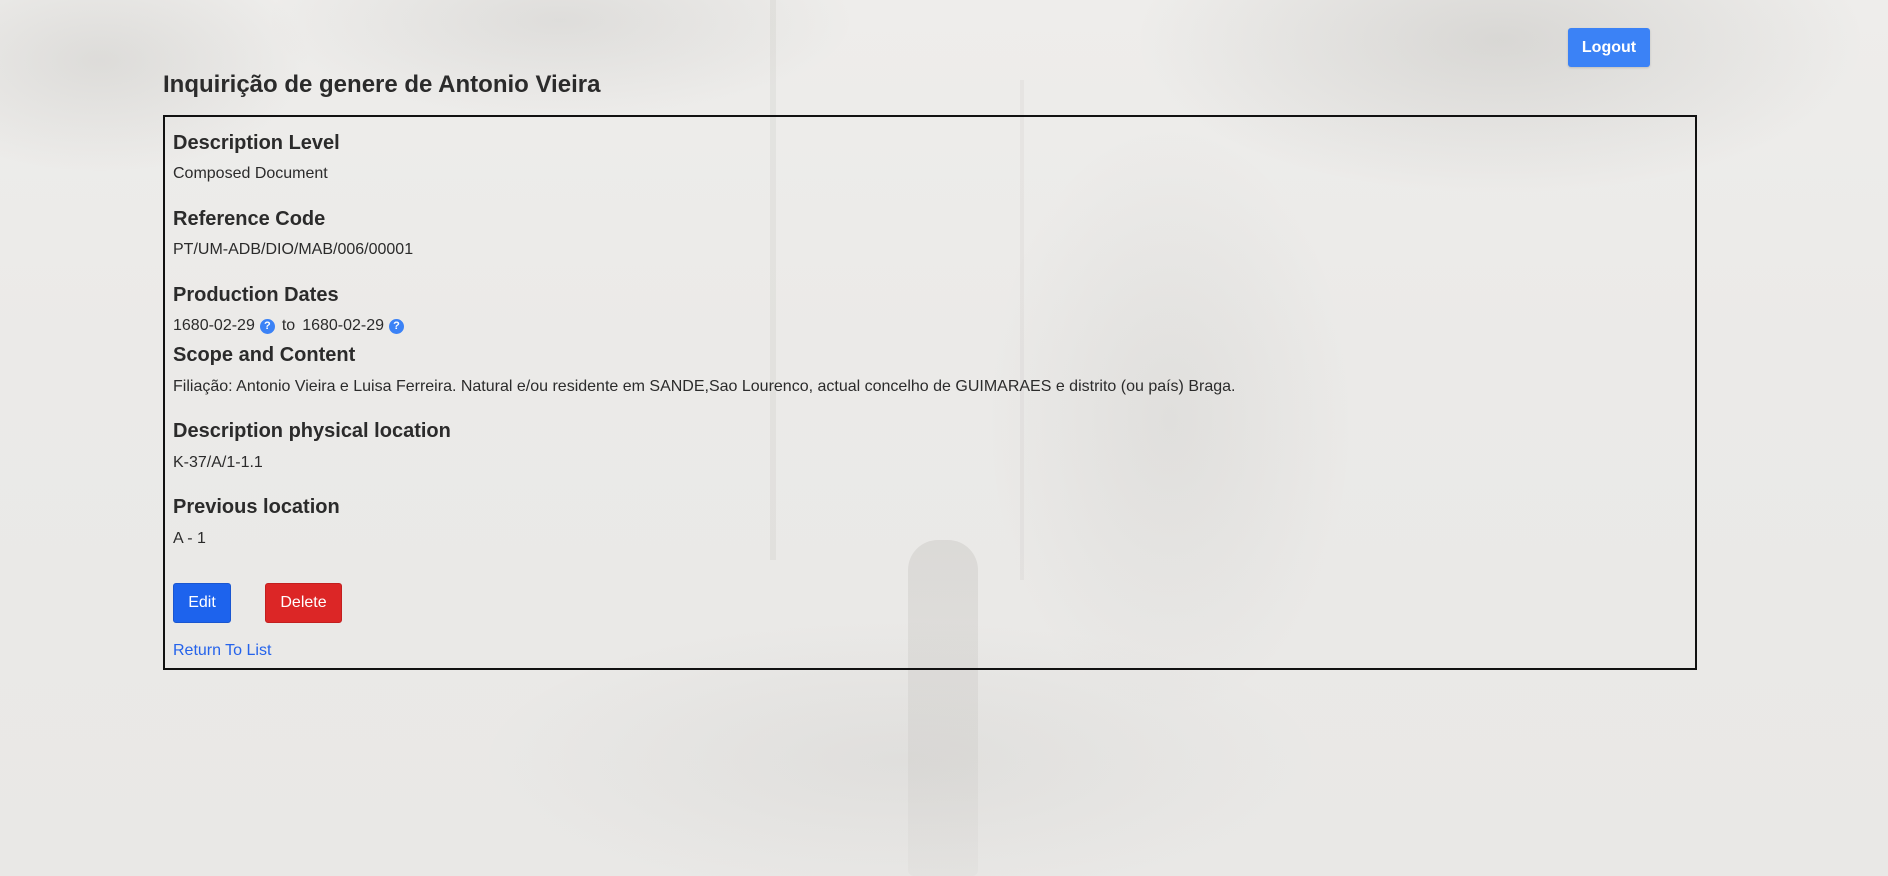 This screenshot has height=876, width=1888. What do you see at coordinates (1609, 47) in the screenshot?
I see `logout-button: Logout` at bounding box center [1609, 47].